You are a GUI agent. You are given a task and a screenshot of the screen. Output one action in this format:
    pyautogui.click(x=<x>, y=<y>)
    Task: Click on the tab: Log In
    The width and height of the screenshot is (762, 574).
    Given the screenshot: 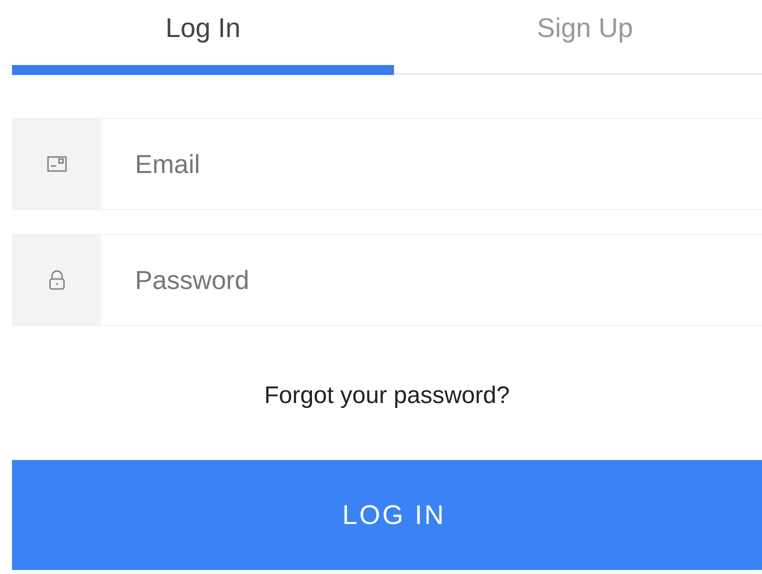 What is the action you would take?
    pyautogui.click(x=203, y=37)
    